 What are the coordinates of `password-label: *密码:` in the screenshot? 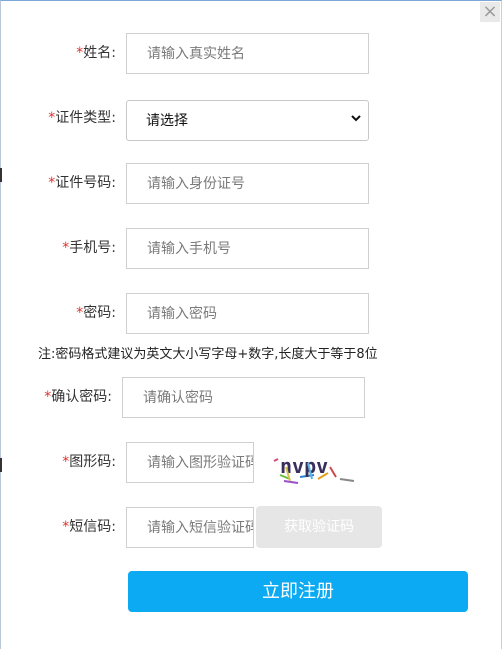 It's located at (96, 313).